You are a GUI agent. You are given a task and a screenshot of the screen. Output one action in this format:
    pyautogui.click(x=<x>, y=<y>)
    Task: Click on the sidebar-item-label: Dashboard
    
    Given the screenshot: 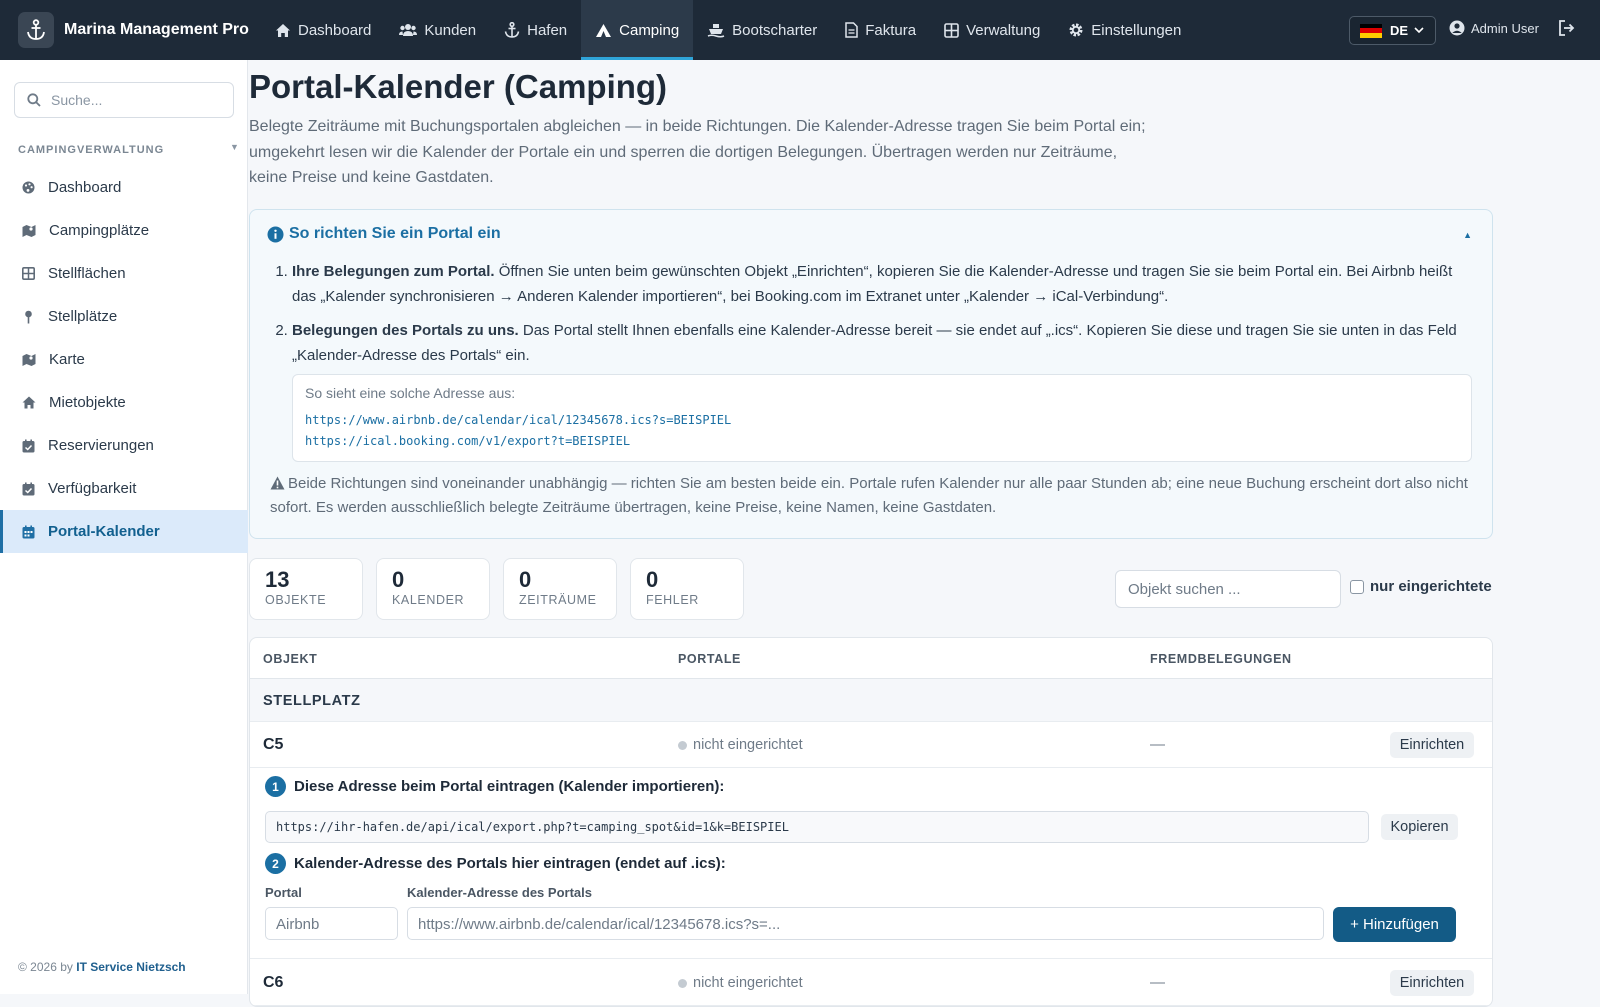 What is the action you would take?
    pyautogui.click(x=85, y=187)
    